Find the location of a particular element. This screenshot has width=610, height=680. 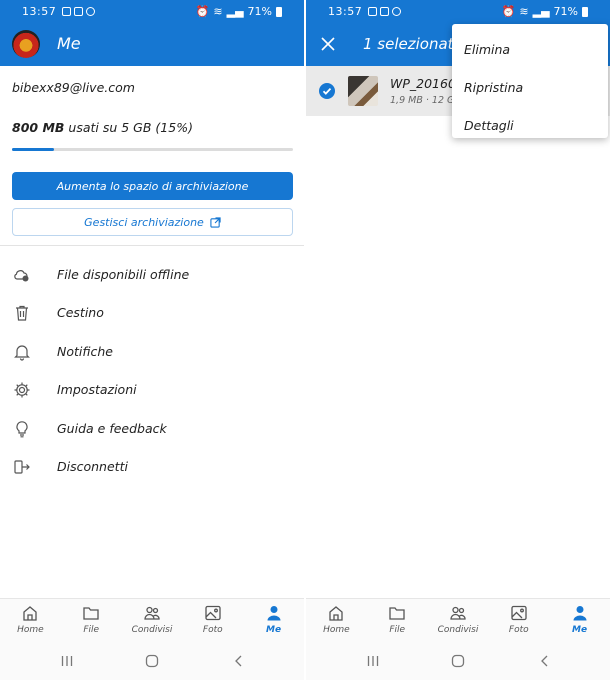

menu-item-sign-out: Disconnetti is located at coordinates (152, 467).